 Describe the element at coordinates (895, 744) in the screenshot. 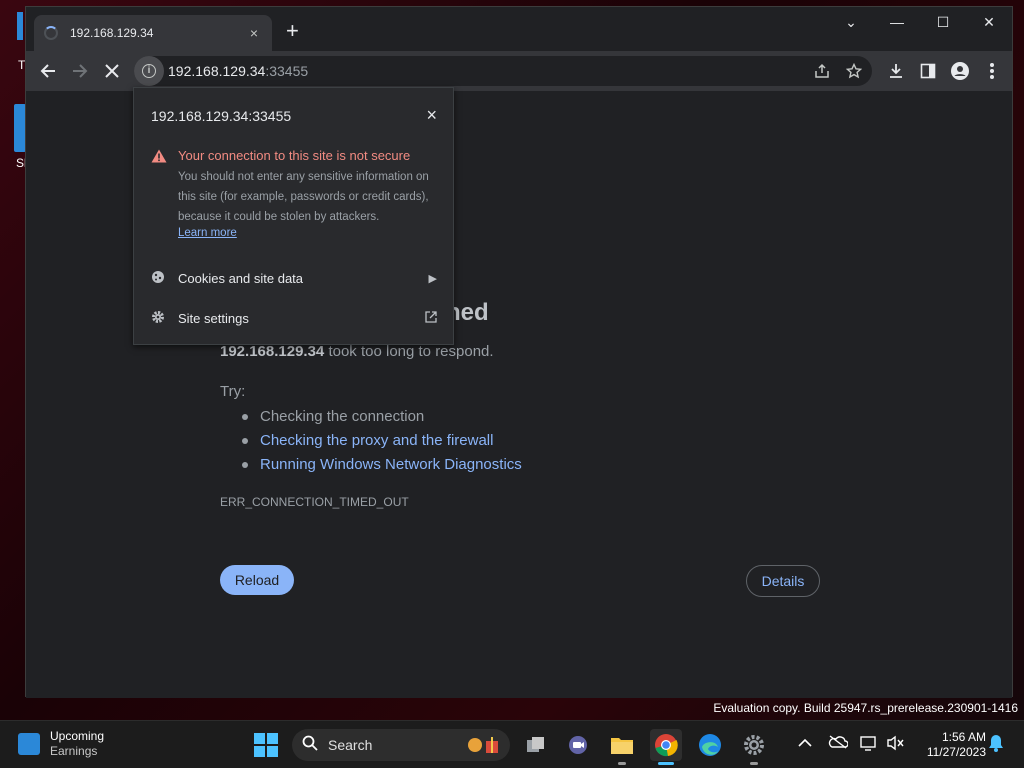

I see `volume-muted-icon` at that location.